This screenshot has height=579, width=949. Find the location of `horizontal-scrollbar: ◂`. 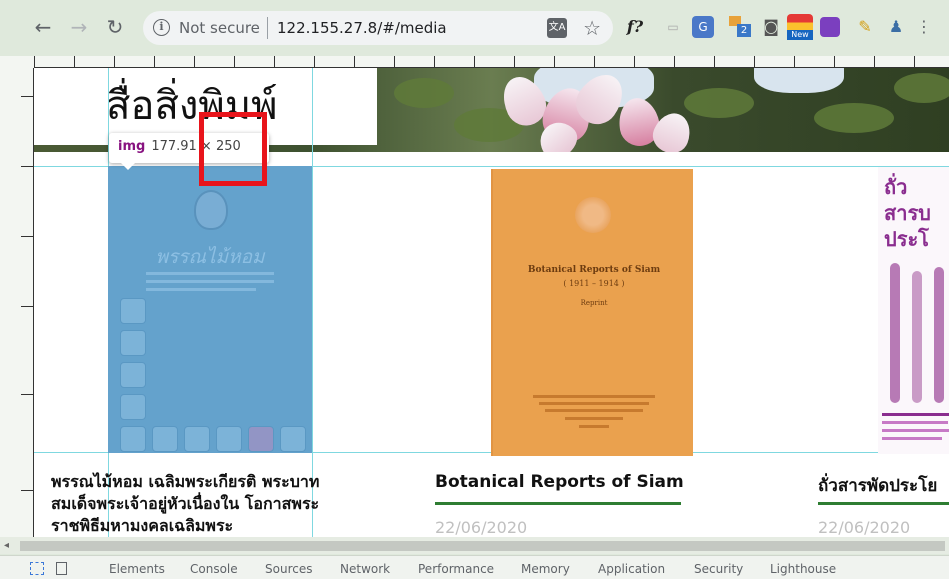

horizontal-scrollbar: ◂ is located at coordinates (474, 545).